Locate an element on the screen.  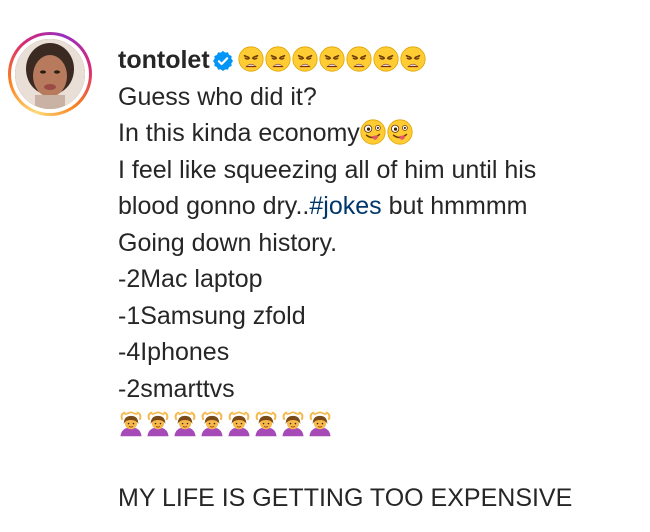
profile-photo-icon is located at coordinates (50, 74).